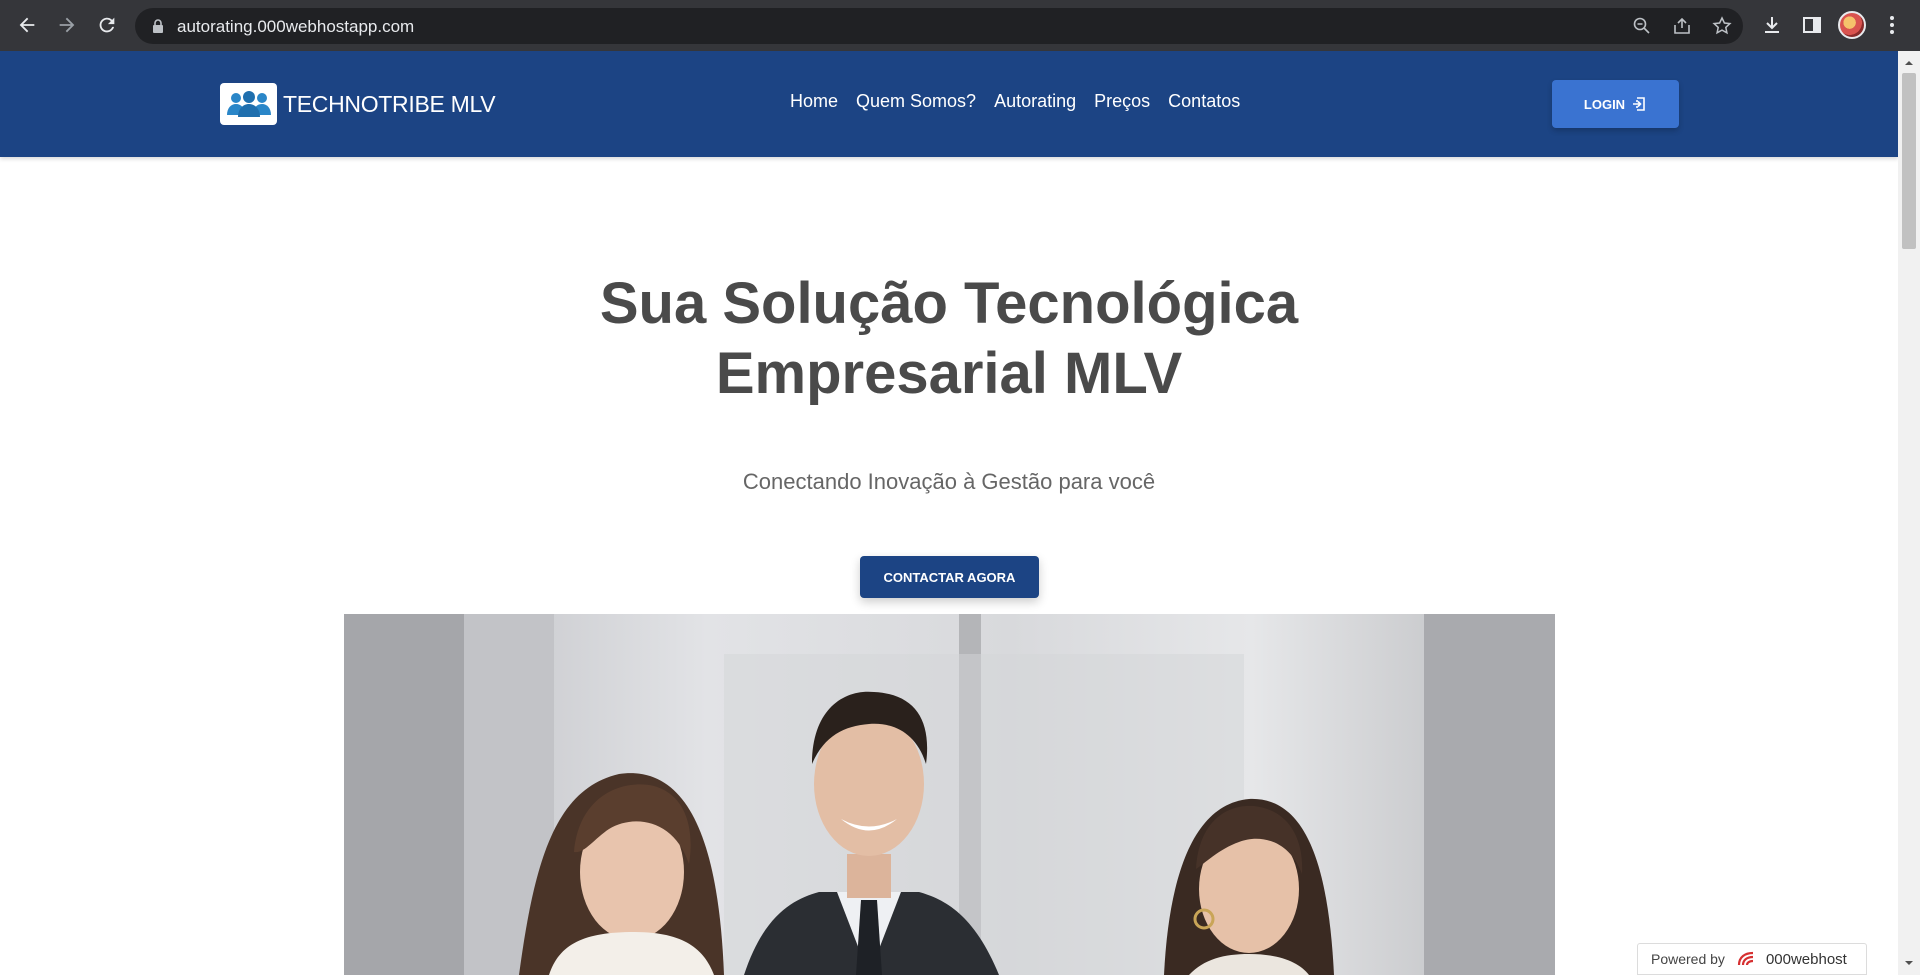 Image resolution: width=1920 pixels, height=975 pixels. What do you see at coordinates (949, 303) in the screenshot?
I see `hero-title-line1: Sua Solução Tecnológica` at bounding box center [949, 303].